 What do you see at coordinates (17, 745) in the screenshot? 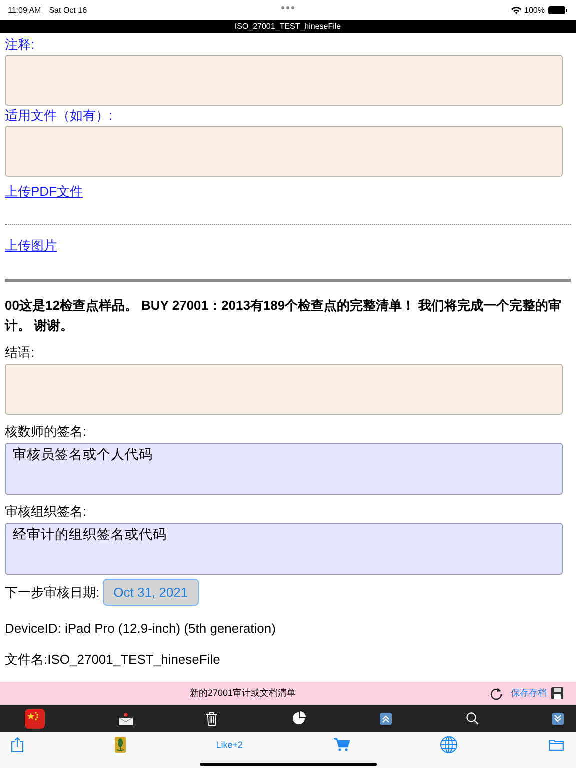
I see `share-icon` at bounding box center [17, 745].